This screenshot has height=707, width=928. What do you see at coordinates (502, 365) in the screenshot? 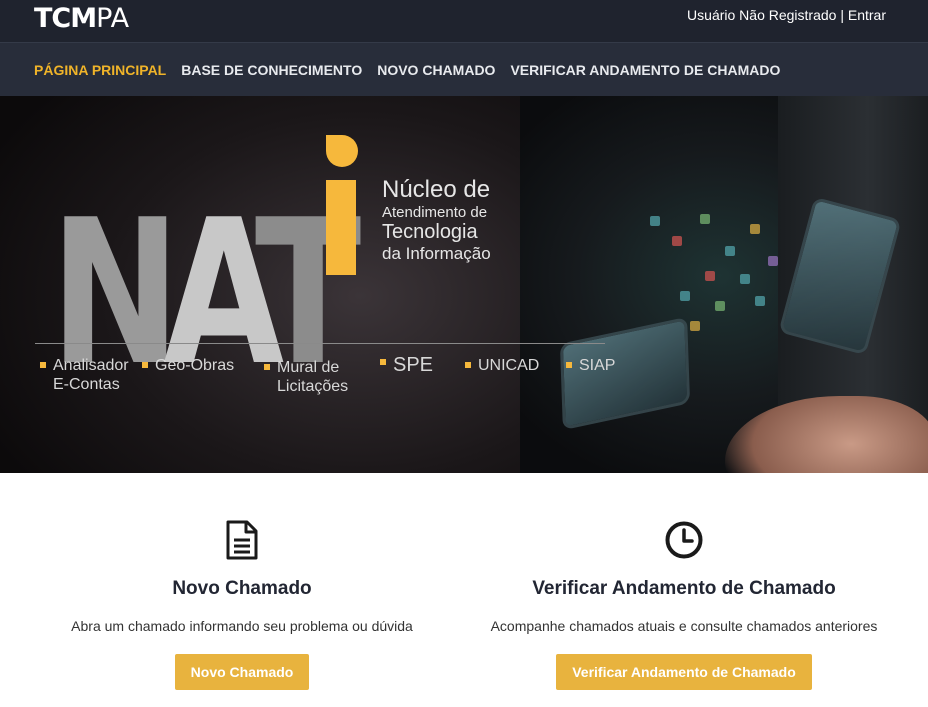
I see `system-item-unicad: UNICAD` at bounding box center [502, 365].